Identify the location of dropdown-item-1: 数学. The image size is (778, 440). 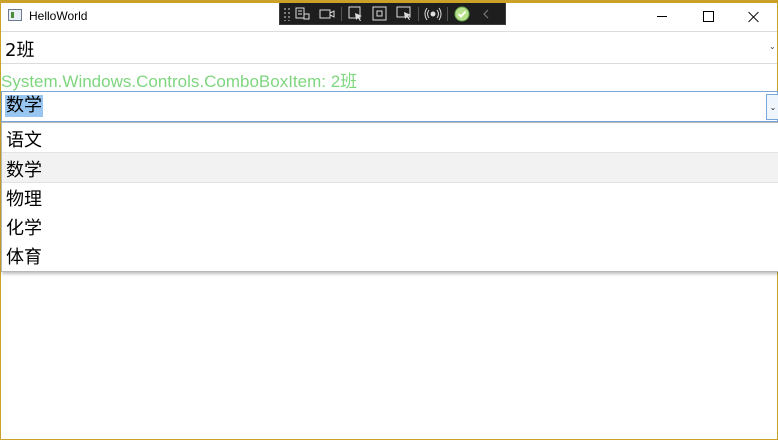
(390, 167).